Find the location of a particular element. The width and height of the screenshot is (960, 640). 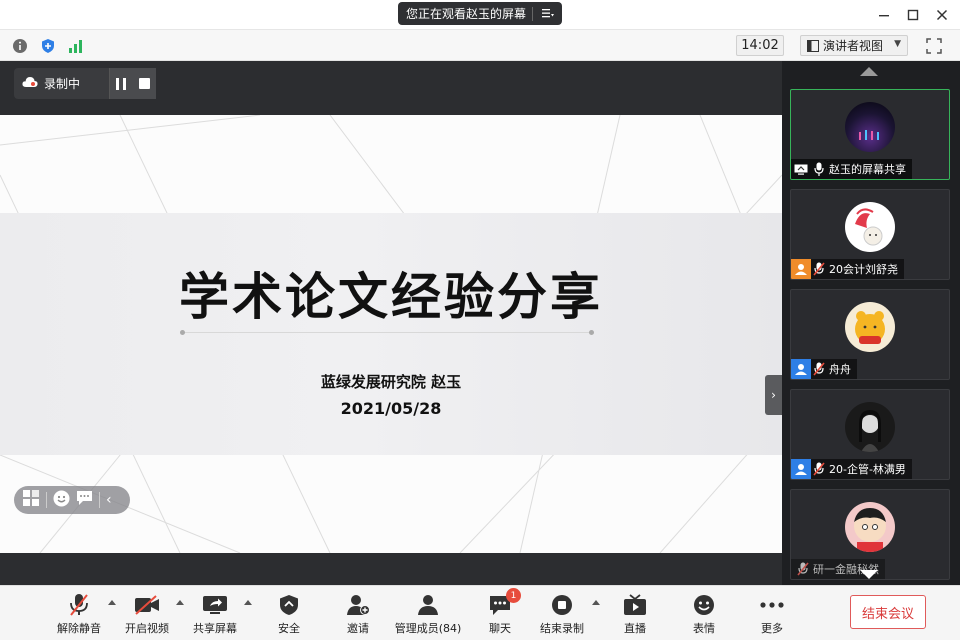

chat-bubble-icon is located at coordinates (84, 500).